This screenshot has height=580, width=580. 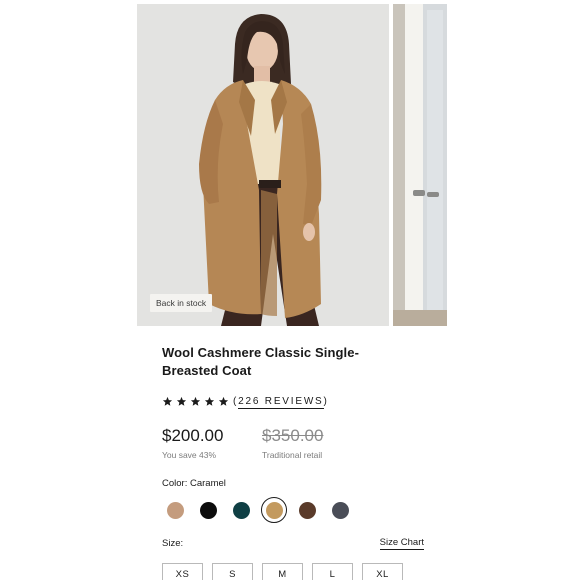 I want to click on product-secondary-image, so click(x=420, y=165).